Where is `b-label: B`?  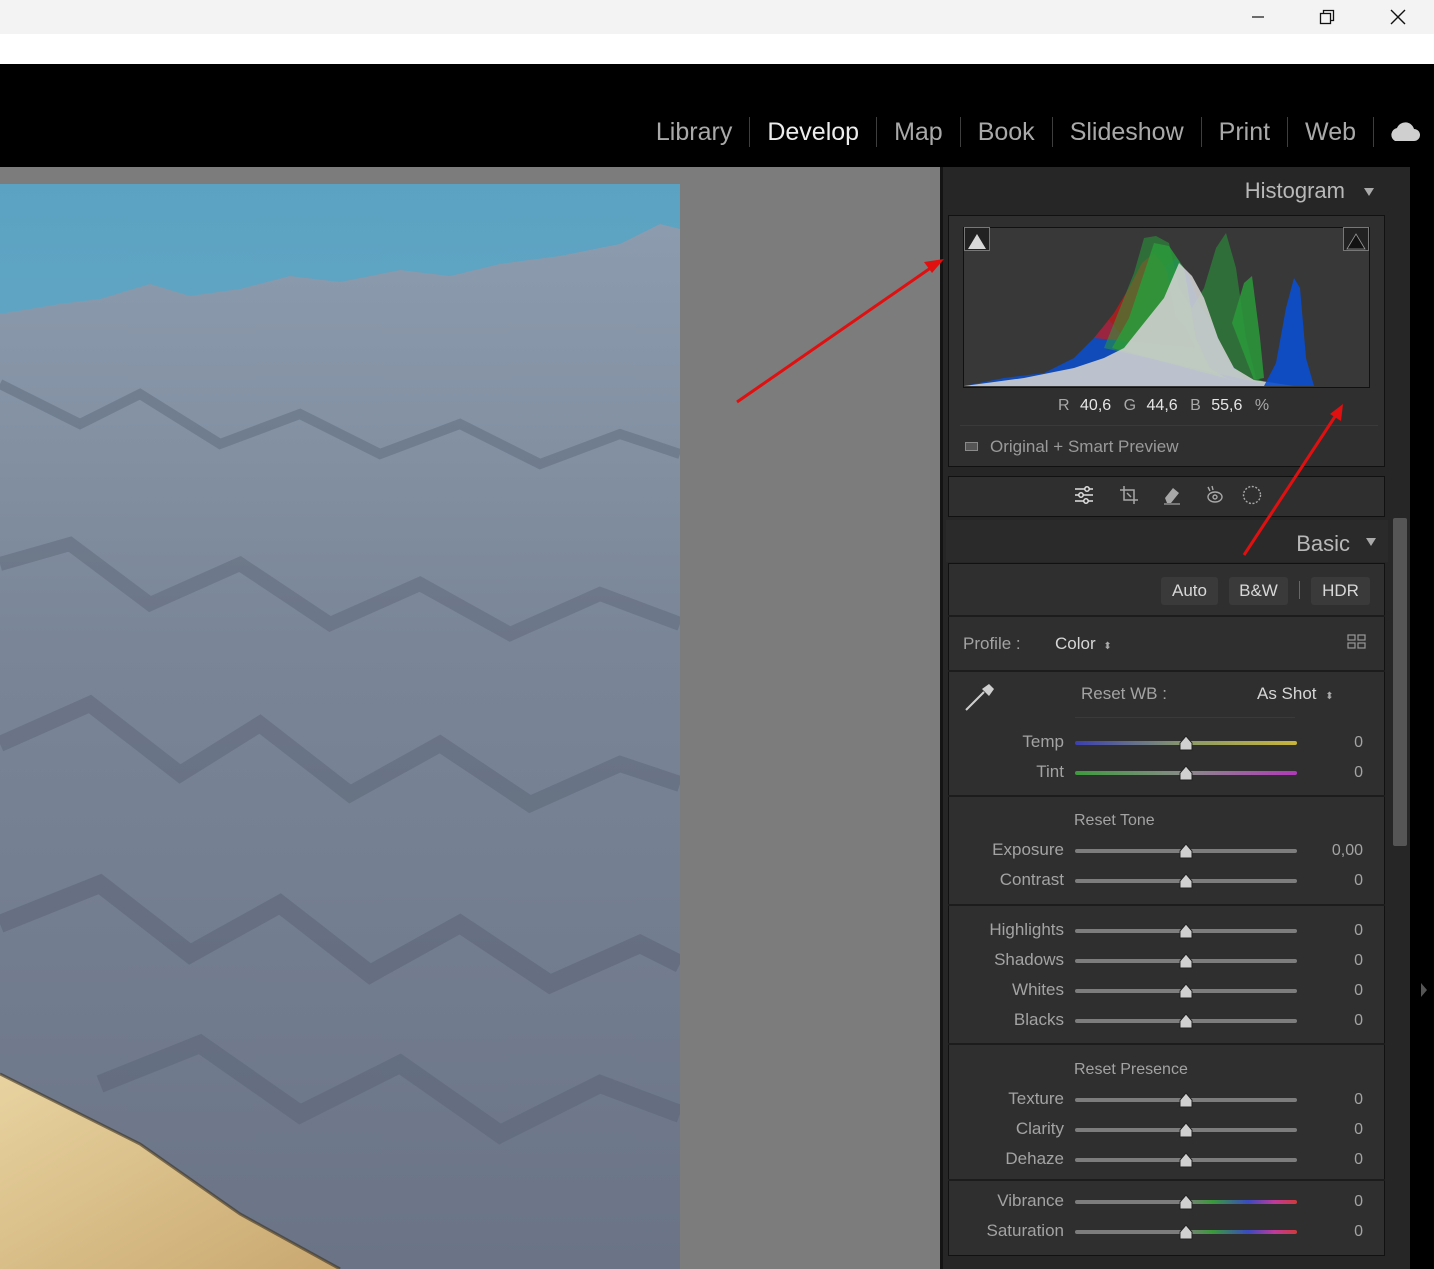 b-label: B is located at coordinates (1195, 405).